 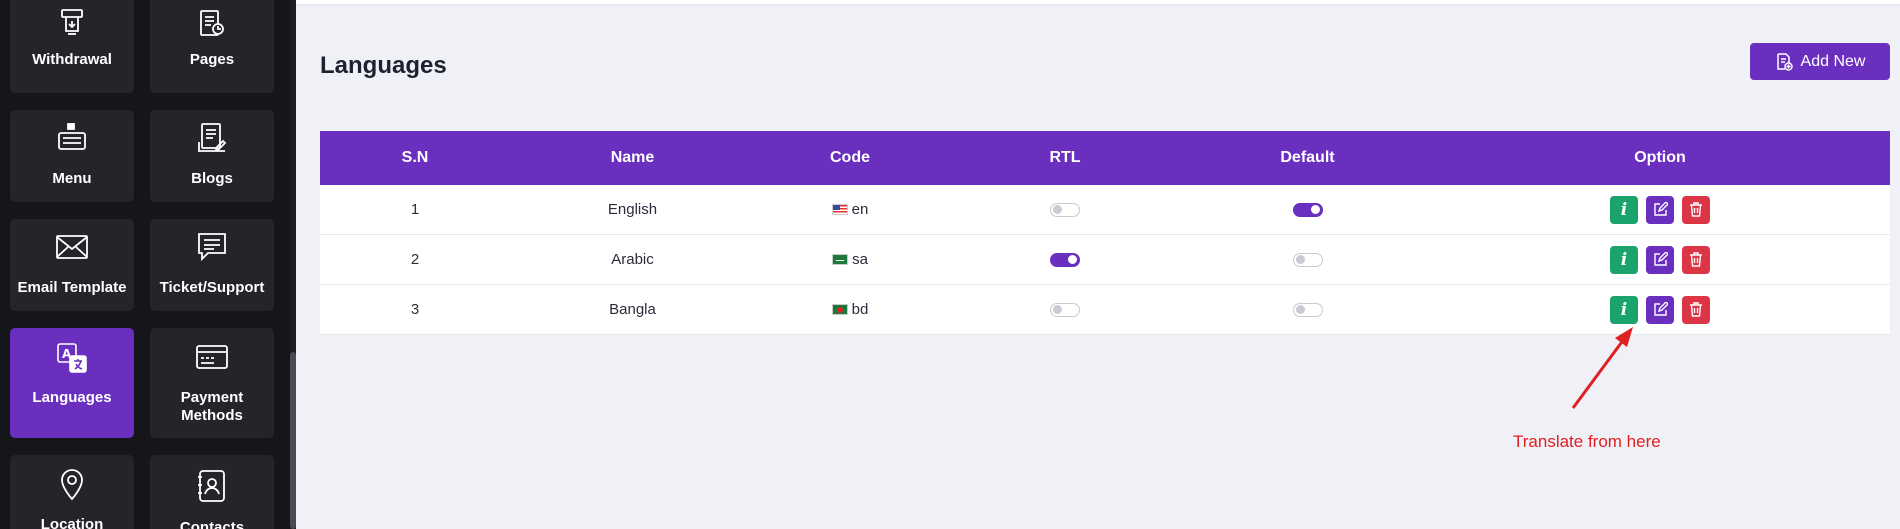 What do you see at coordinates (211, 486) in the screenshot?
I see `contacts-book-icon` at bounding box center [211, 486].